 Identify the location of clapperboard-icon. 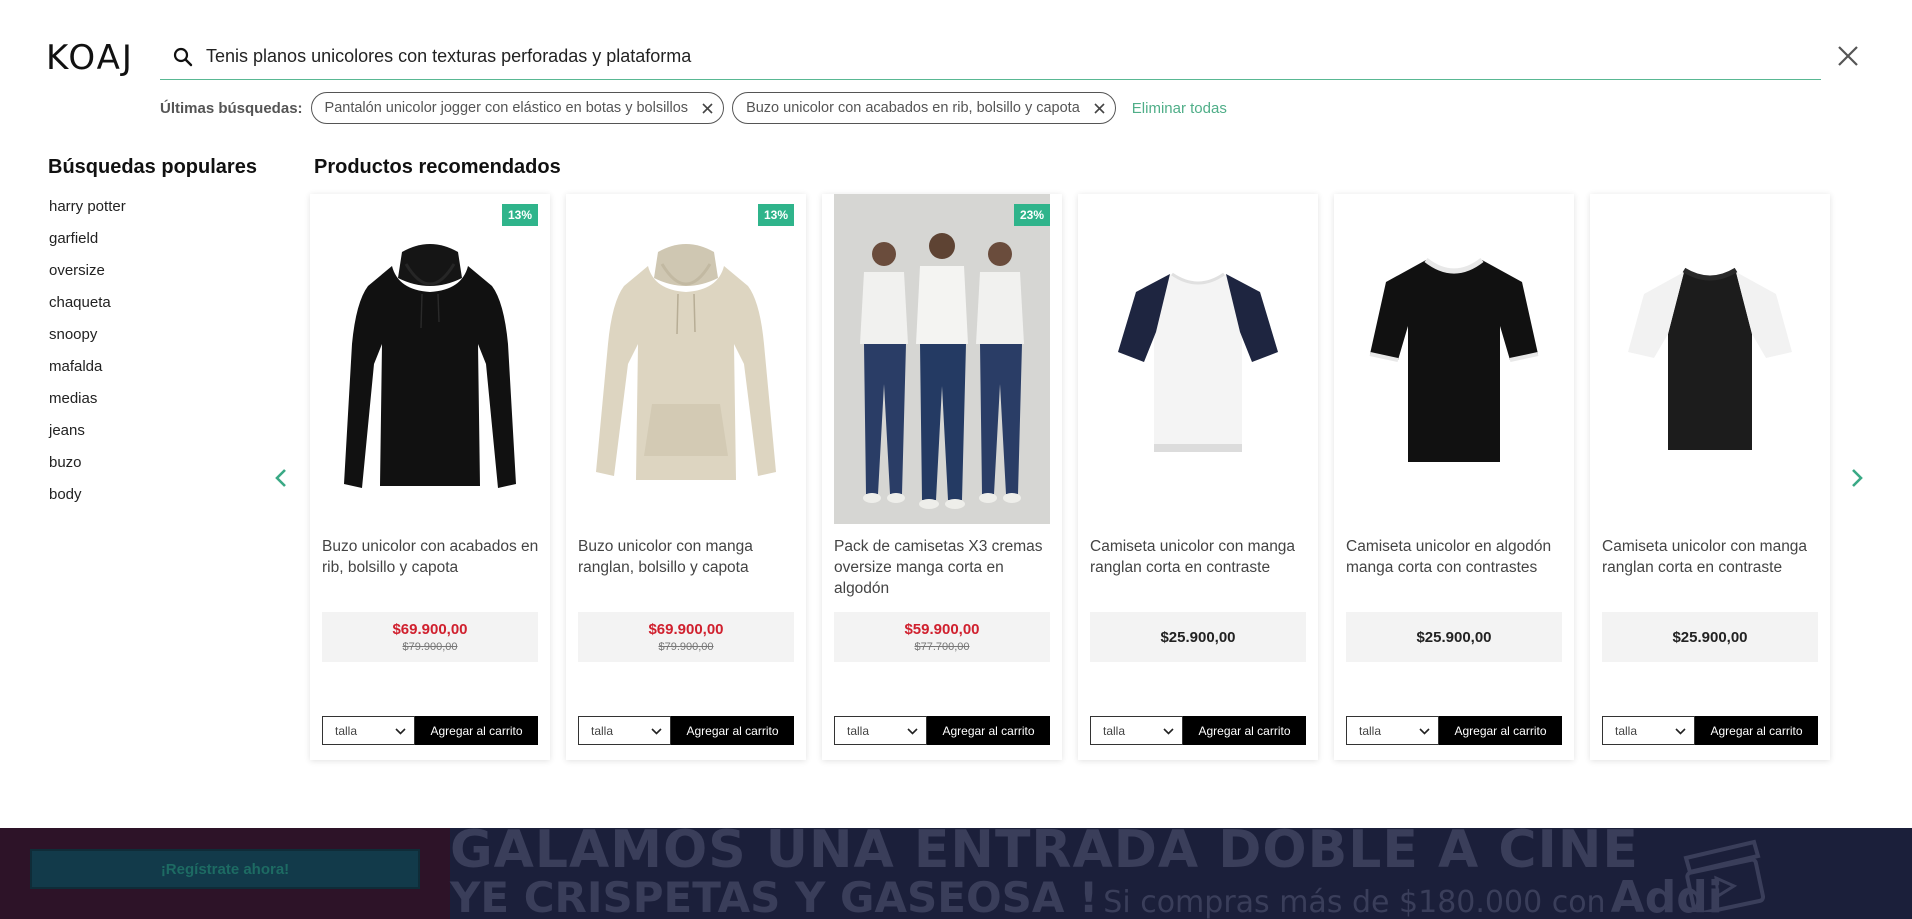
(1724, 876).